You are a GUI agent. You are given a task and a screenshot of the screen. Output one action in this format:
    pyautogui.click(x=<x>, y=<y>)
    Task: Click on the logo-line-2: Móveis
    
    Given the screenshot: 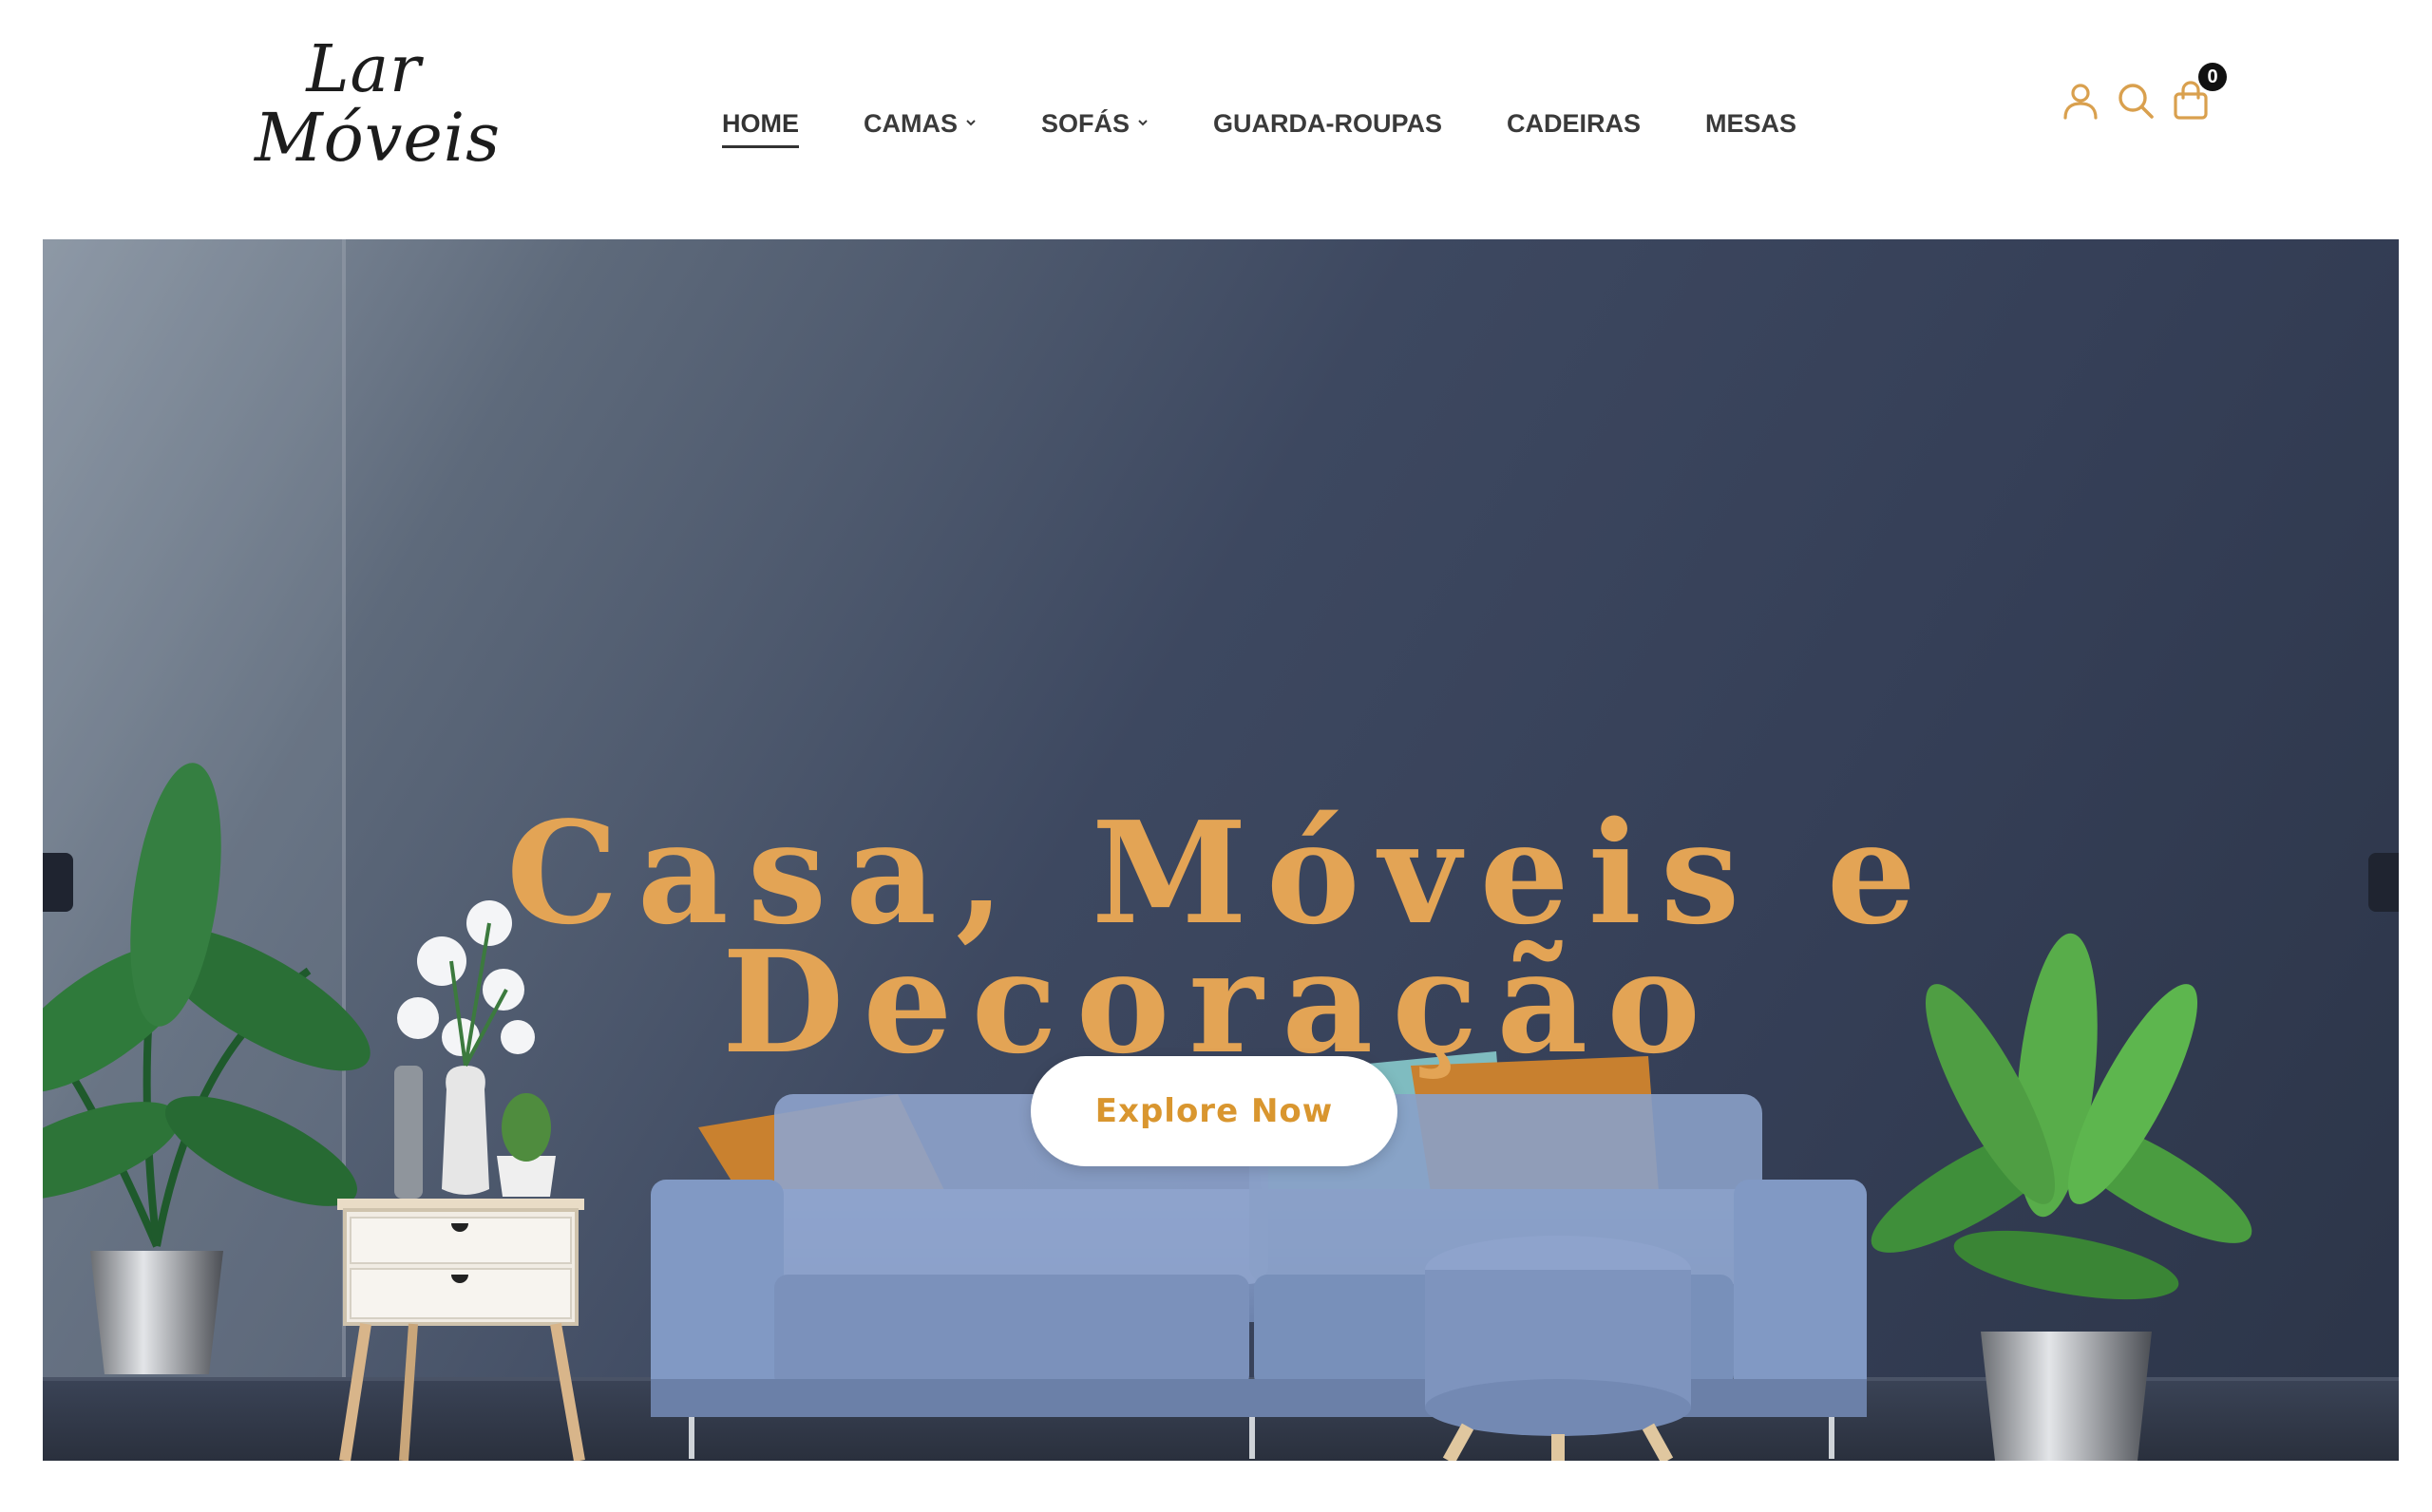 What is the action you would take?
    pyautogui.click(x=378, y=138)
    